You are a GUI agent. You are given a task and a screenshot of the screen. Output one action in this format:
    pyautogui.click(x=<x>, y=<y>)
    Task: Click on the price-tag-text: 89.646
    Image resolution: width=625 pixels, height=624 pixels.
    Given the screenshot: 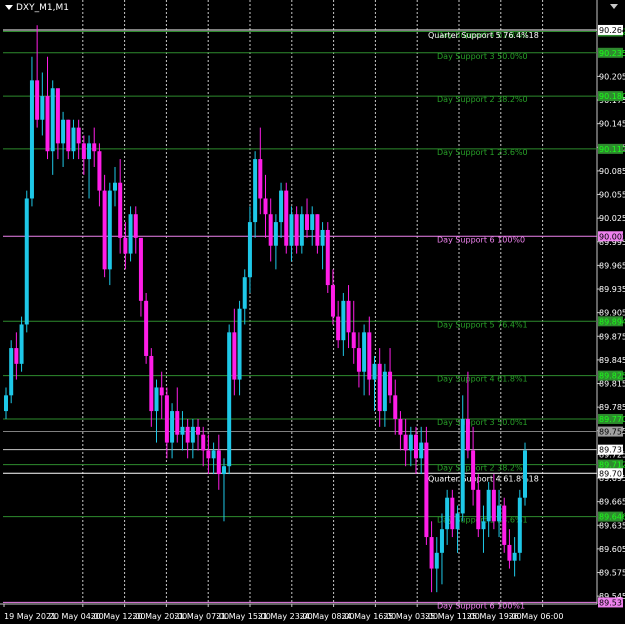 What is the action you would take?
    pyautogui.click(x=612, y=517)
    